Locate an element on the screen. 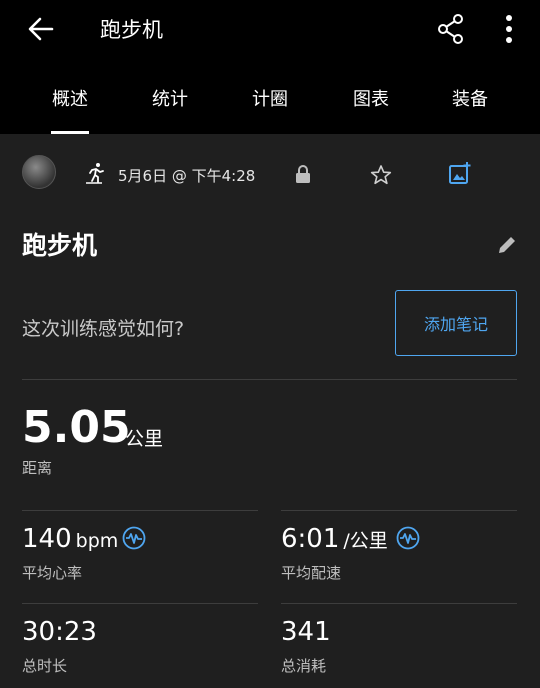 This screenshot has width=540, height=688. avg-pace-value: 6:01 is located at coordinates (310, 539).